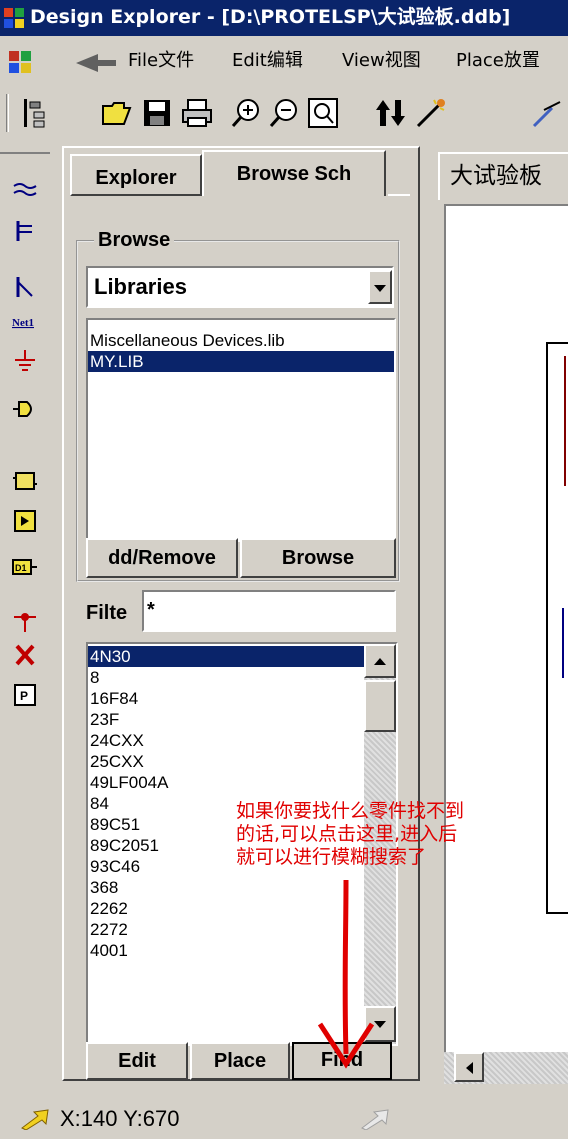 This screenshot has height=1139, width=568. I want to click on cursor-coordinates: X:140 Y:670, so click(120, 1118).